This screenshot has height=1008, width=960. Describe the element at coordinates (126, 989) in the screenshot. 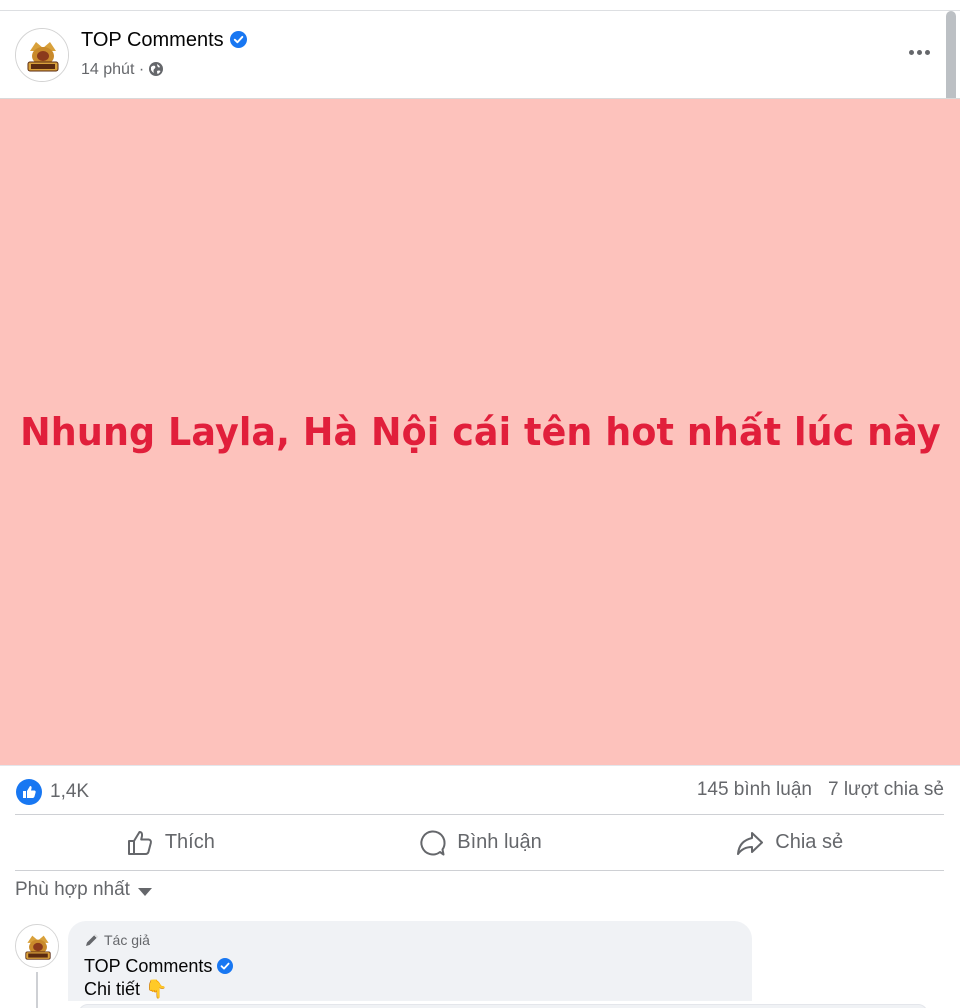

I see `comment-text: Chi tiết 👇` at that location.